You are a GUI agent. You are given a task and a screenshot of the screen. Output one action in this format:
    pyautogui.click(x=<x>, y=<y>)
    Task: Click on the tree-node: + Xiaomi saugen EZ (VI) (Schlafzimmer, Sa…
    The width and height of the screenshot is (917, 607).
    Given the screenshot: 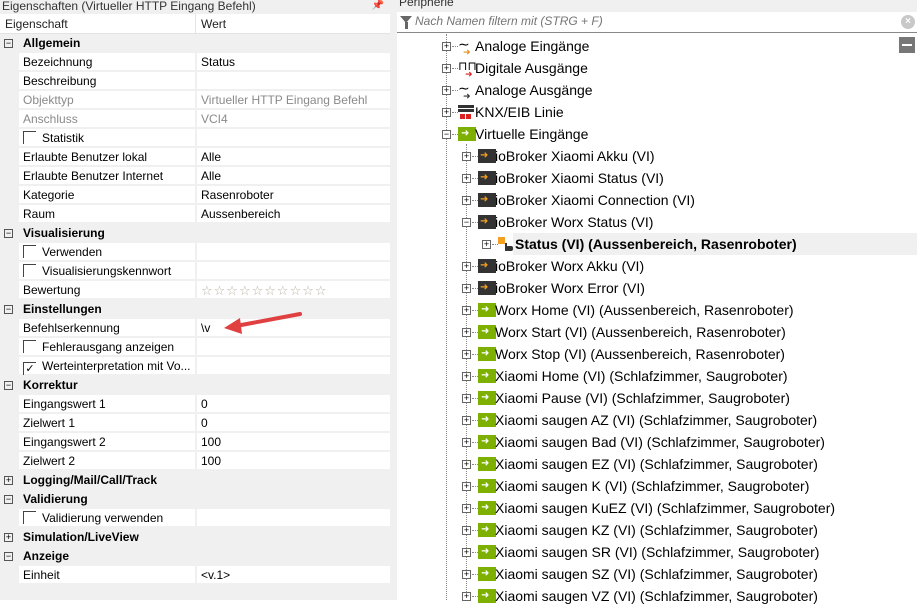 What is the action you would take?
    pyautogui.click(x=657, y=464)
    